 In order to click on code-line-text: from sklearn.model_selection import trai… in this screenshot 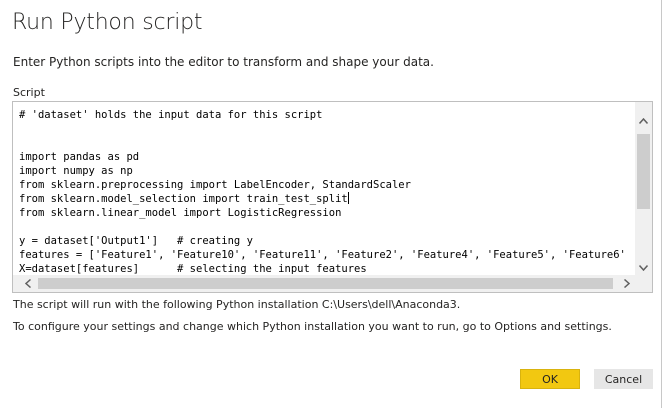, I will do `click(183, 199)`.